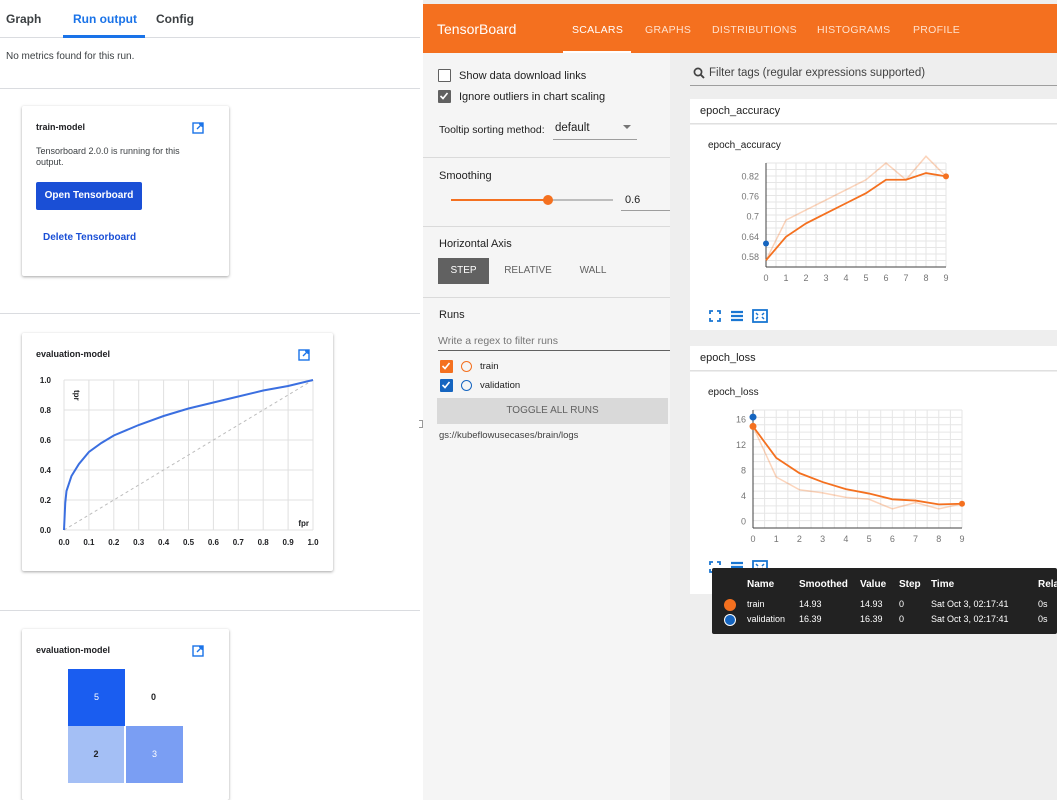 This screenshot has width=1057, height=800. Describe the element at coordinates (910, 584) in the screenshot. I see `tooltip-header-step: Step` at that location.